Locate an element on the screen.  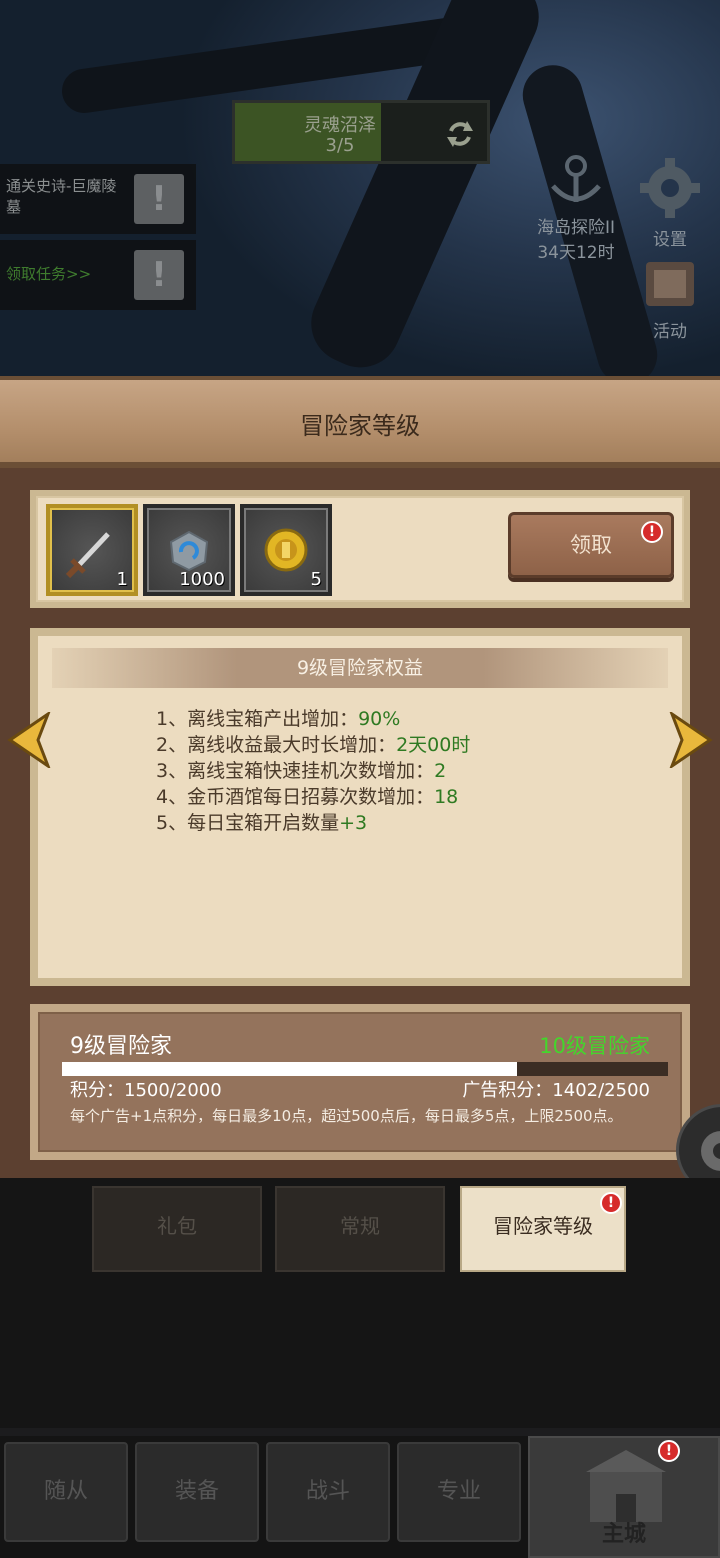
nav-equipment: 装备 is located at coordinates (197, 1492).